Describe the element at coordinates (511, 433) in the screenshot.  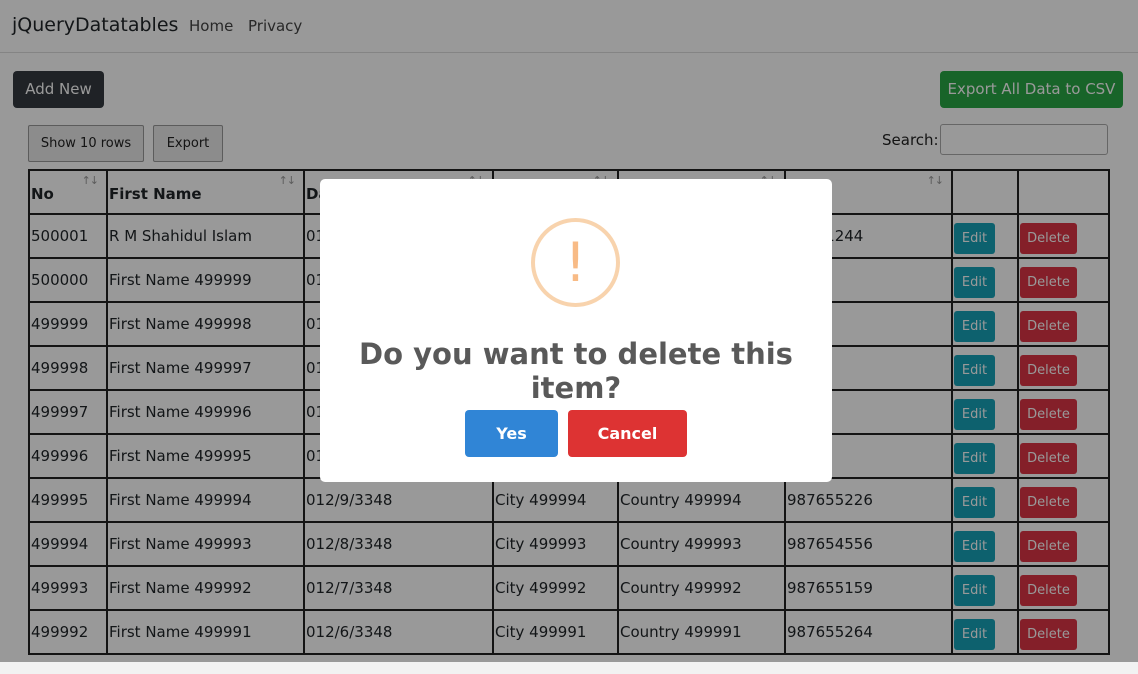
I see `yes-button: Yes` at that location.